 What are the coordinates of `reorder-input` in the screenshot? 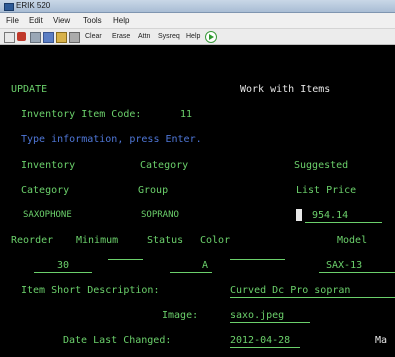 It's located at (125, 259).